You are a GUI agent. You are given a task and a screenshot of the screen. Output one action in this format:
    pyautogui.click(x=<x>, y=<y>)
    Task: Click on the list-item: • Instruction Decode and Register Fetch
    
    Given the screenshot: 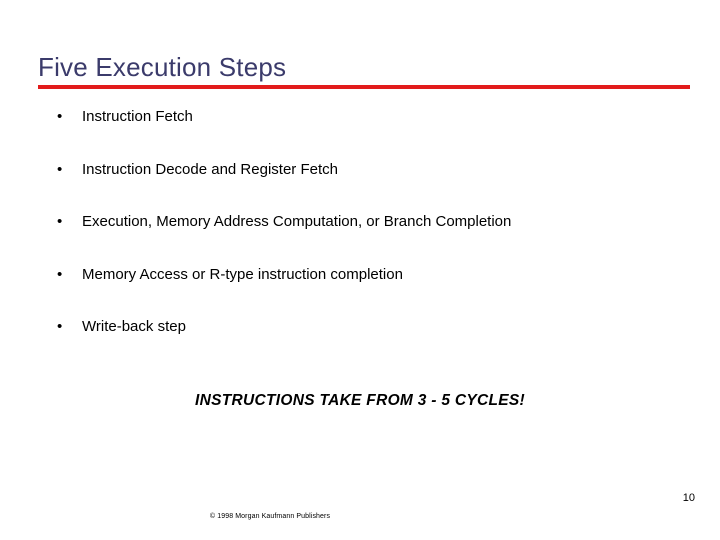 What is the action you would take?
    pyautogui.click(x=372, y=185)
    